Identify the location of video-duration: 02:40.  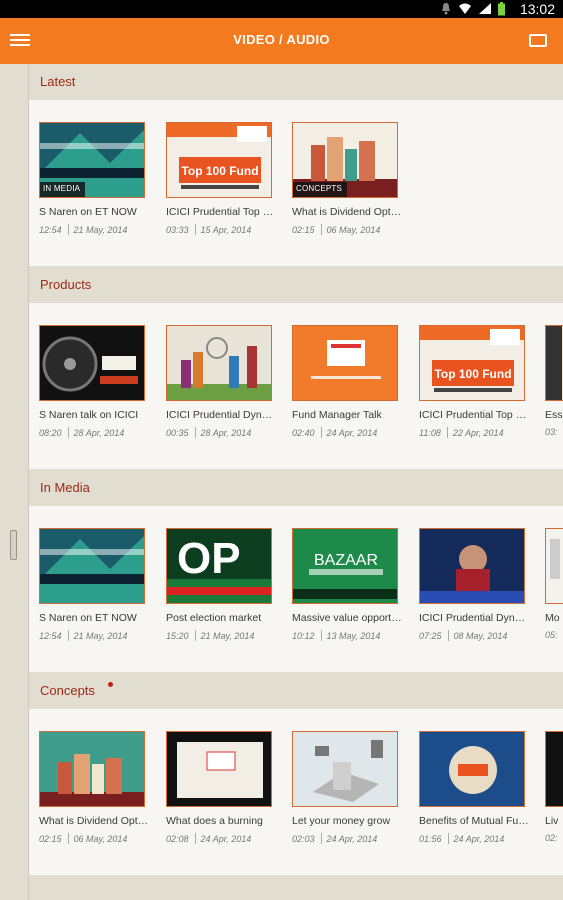
(303, 433).